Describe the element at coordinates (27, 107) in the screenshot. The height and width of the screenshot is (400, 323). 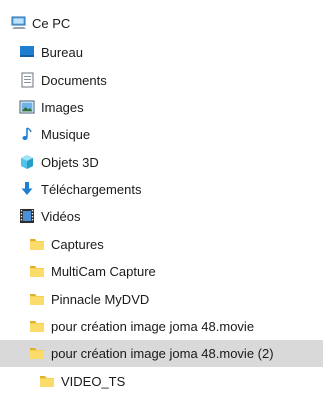
I see `pictures-icon` at that location.